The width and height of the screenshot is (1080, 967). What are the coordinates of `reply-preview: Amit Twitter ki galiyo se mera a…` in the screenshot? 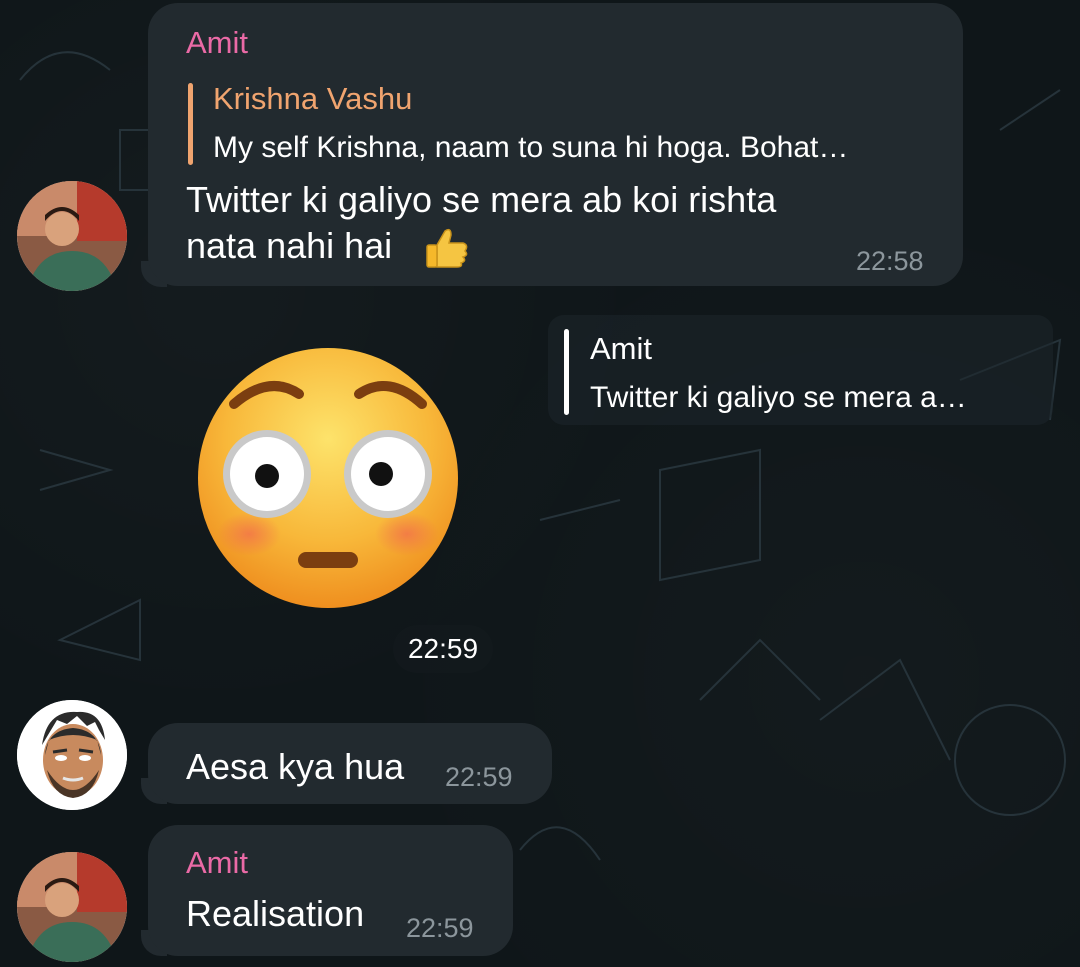 It's located at (800, 370).